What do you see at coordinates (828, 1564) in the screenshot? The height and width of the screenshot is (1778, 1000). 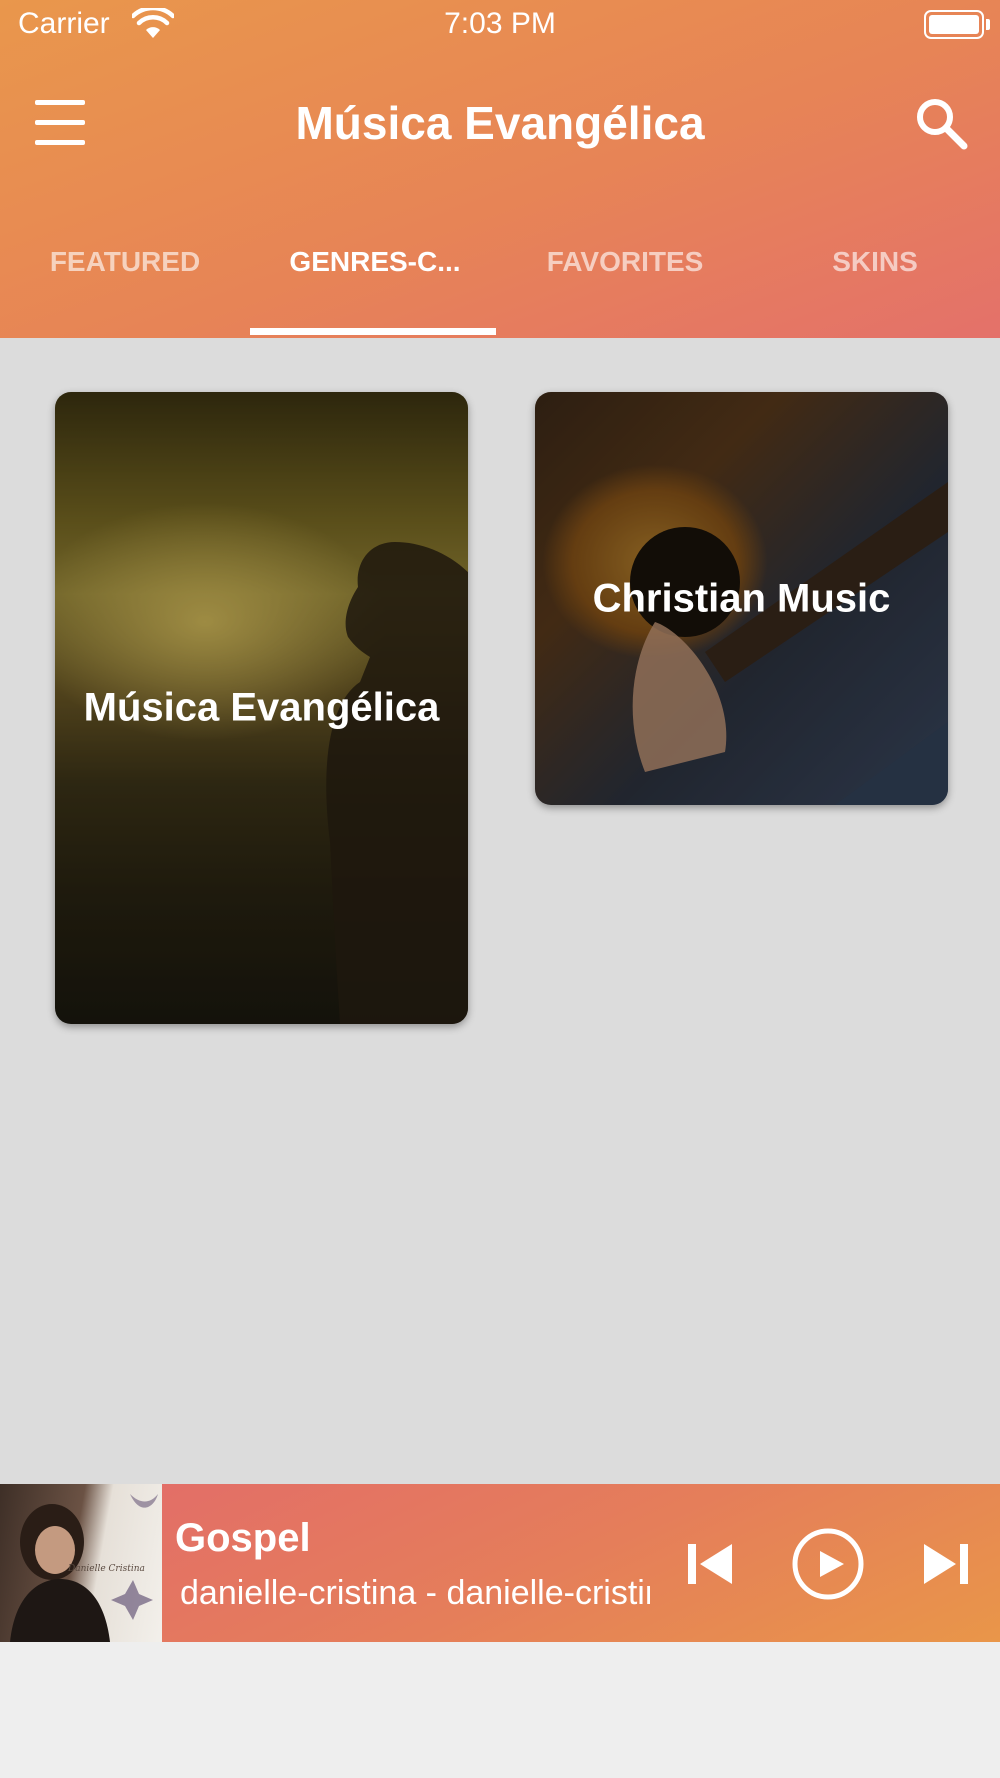 I see `play-icon` at bounding box center [828, 1564].